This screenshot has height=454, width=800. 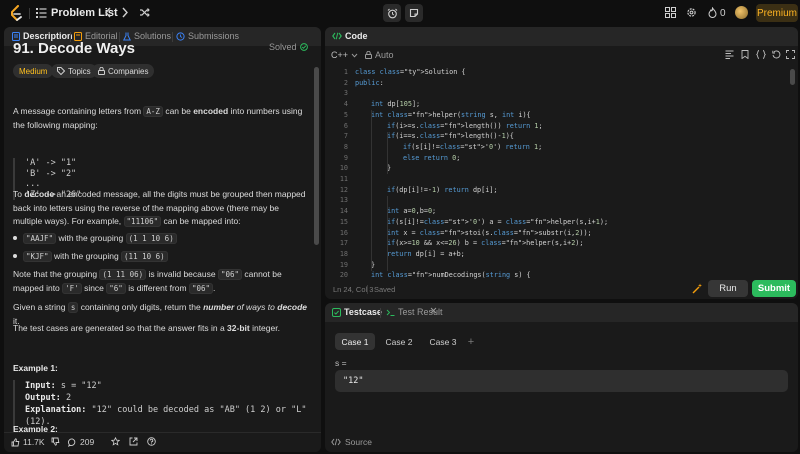 I want to click on magic-wand-icon, so click(x=697, y=288).